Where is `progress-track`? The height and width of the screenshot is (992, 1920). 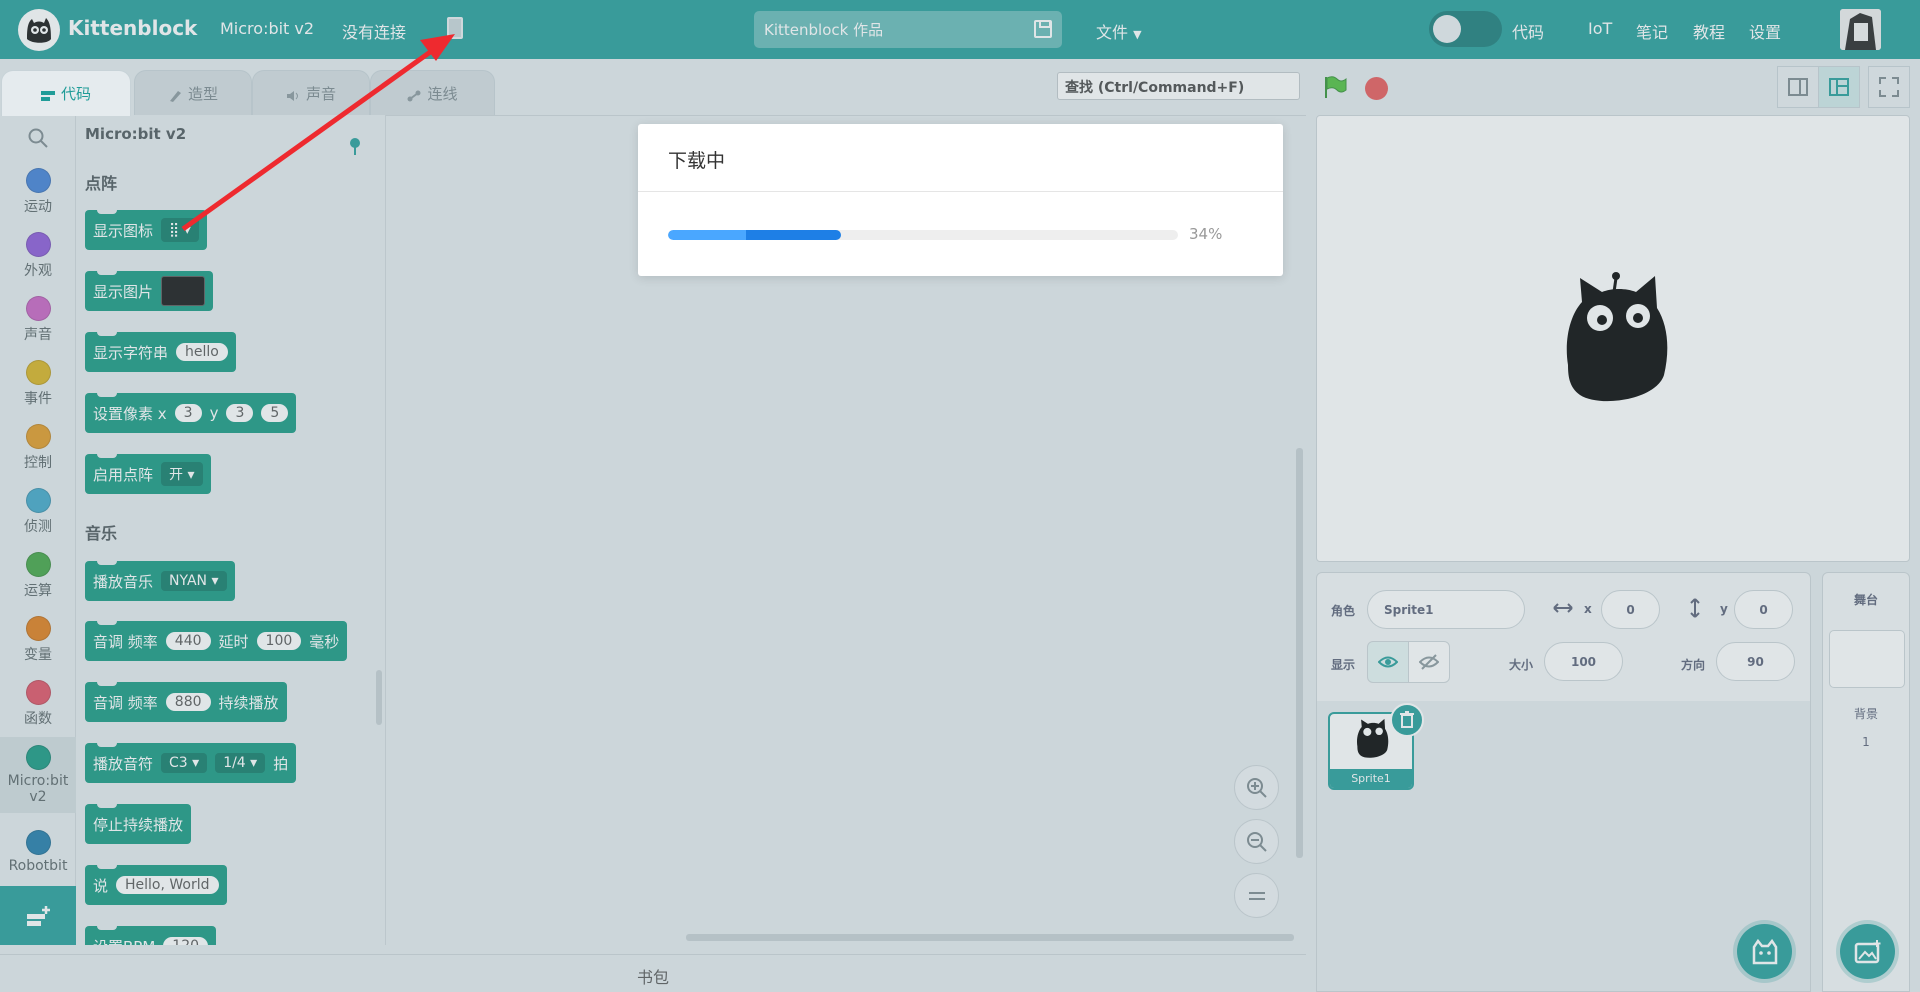
progress-track is located at coordinates (923, 235).